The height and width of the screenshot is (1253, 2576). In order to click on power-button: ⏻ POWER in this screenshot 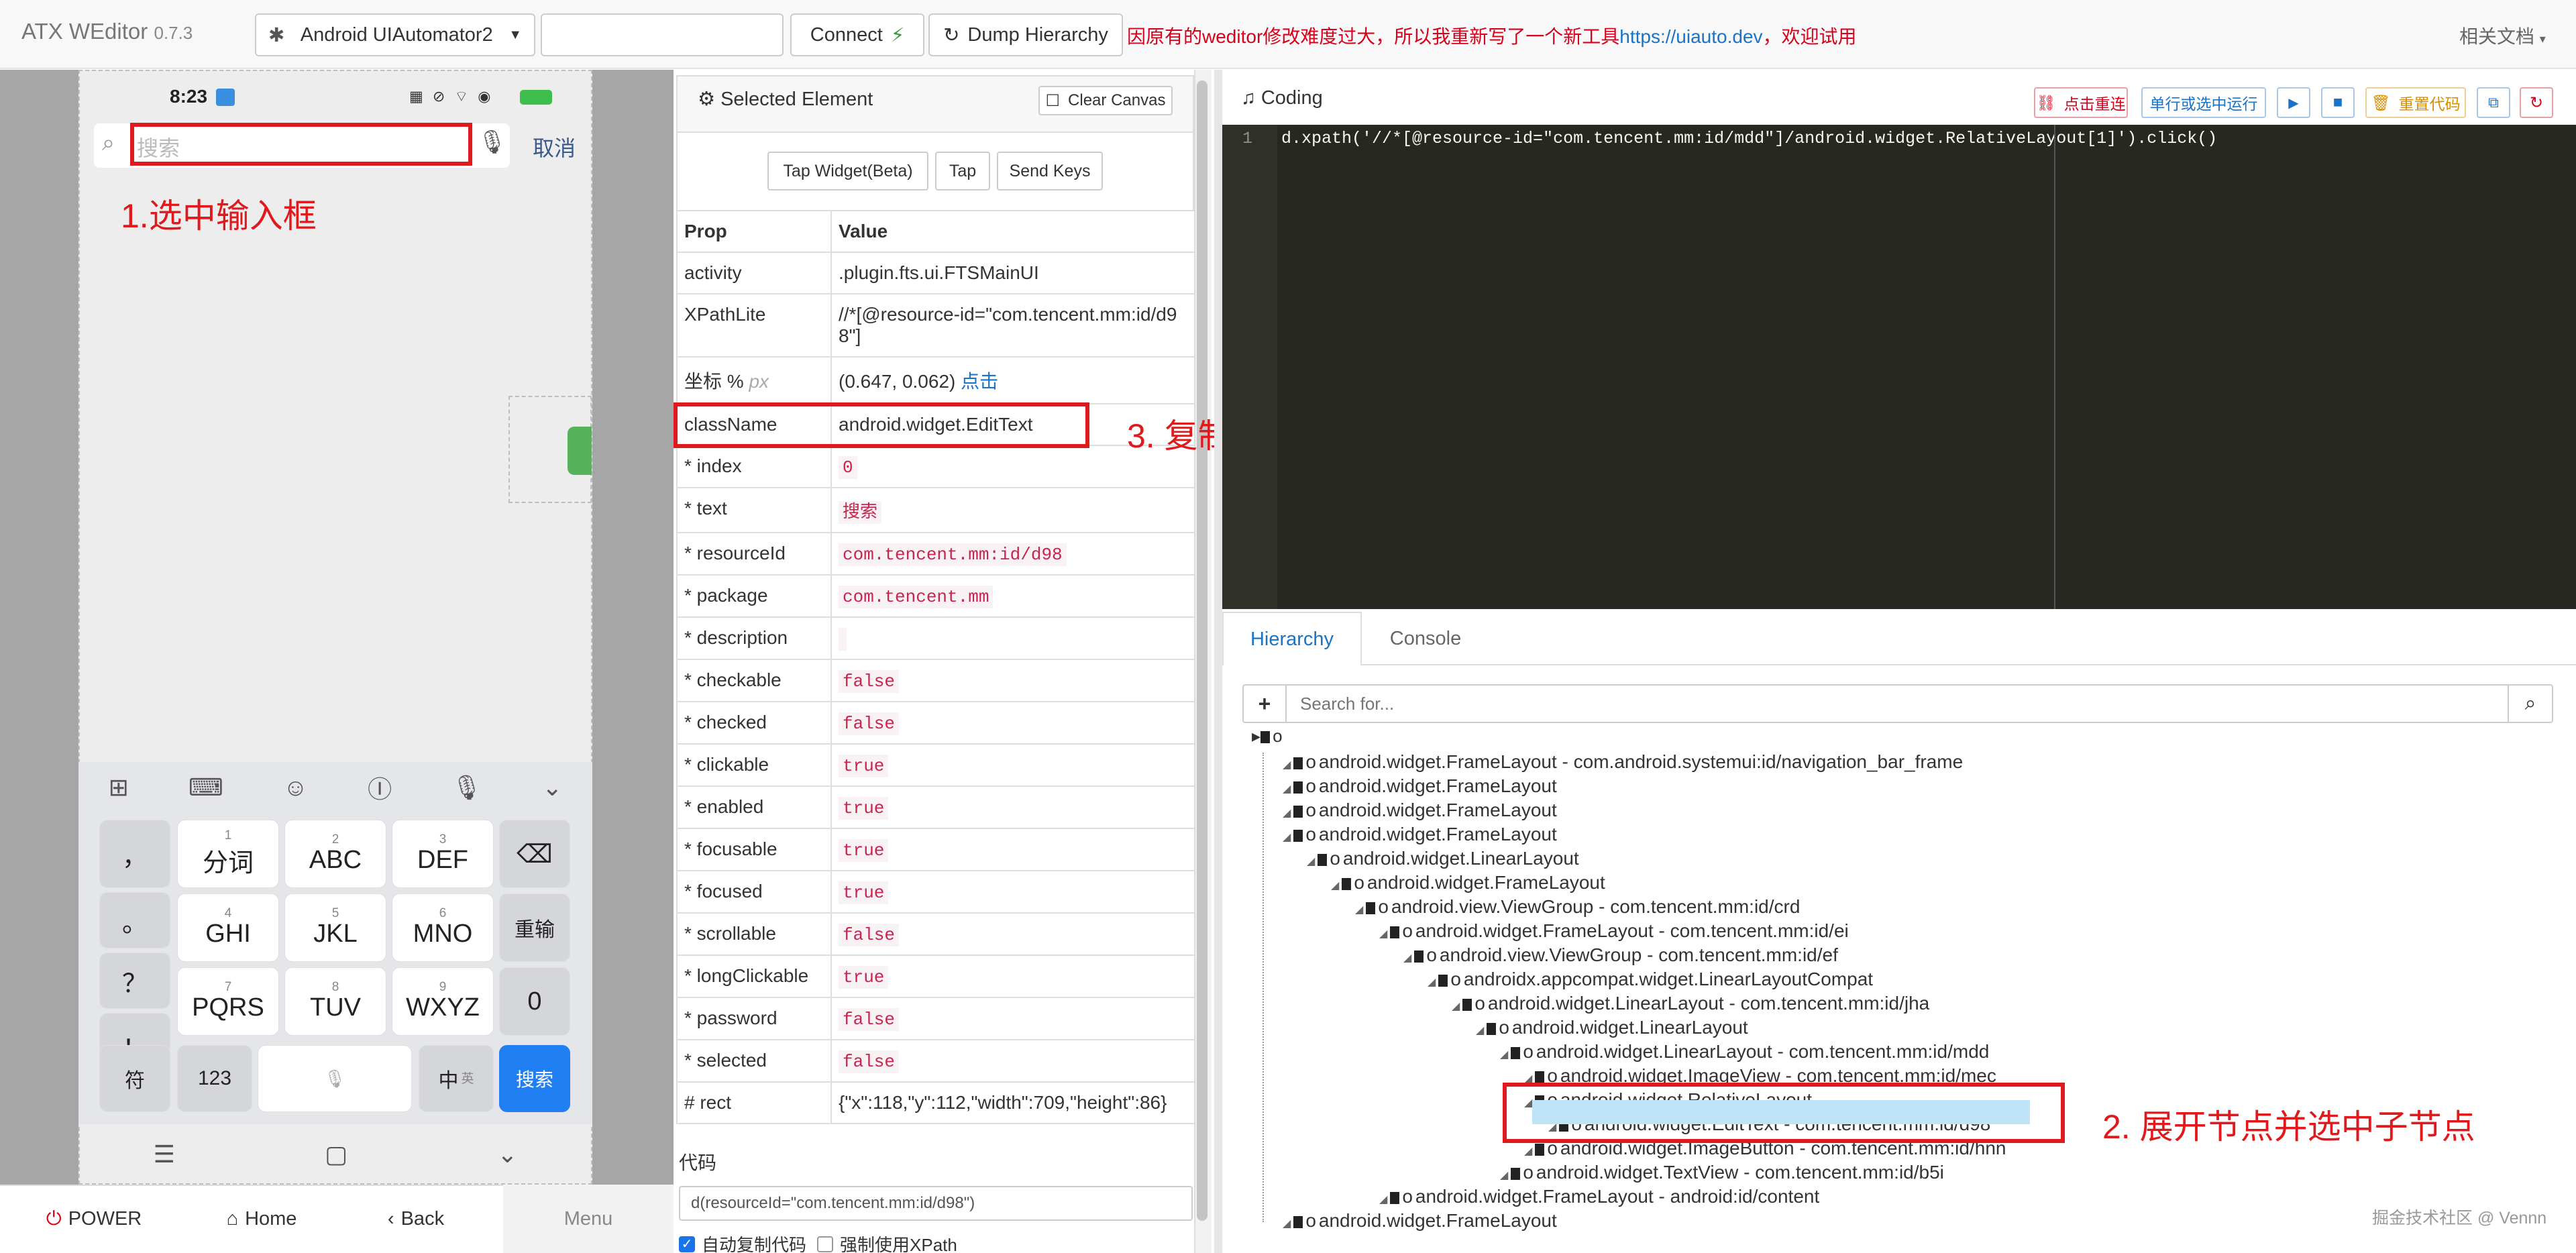, I will do `click(94, 1219)`.